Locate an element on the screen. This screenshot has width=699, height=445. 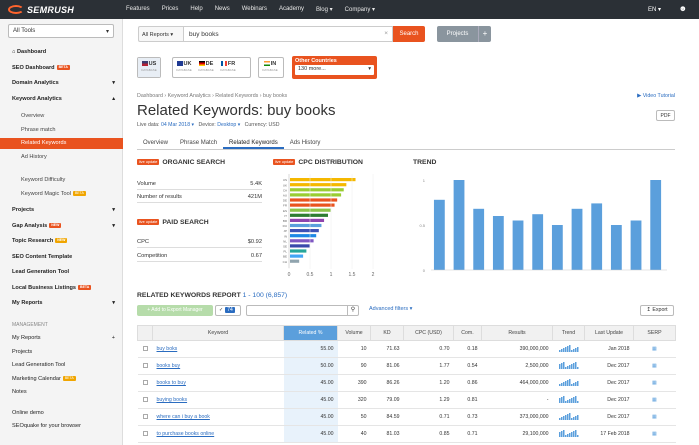
language-select: EN ▾ is located at coordinates (654, 9).